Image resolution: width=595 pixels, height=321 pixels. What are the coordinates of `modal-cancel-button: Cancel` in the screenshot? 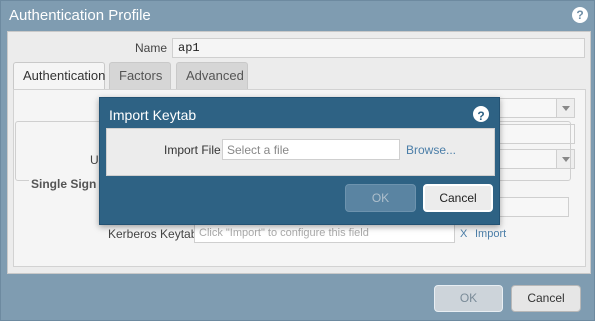 It's located at (458, 198).